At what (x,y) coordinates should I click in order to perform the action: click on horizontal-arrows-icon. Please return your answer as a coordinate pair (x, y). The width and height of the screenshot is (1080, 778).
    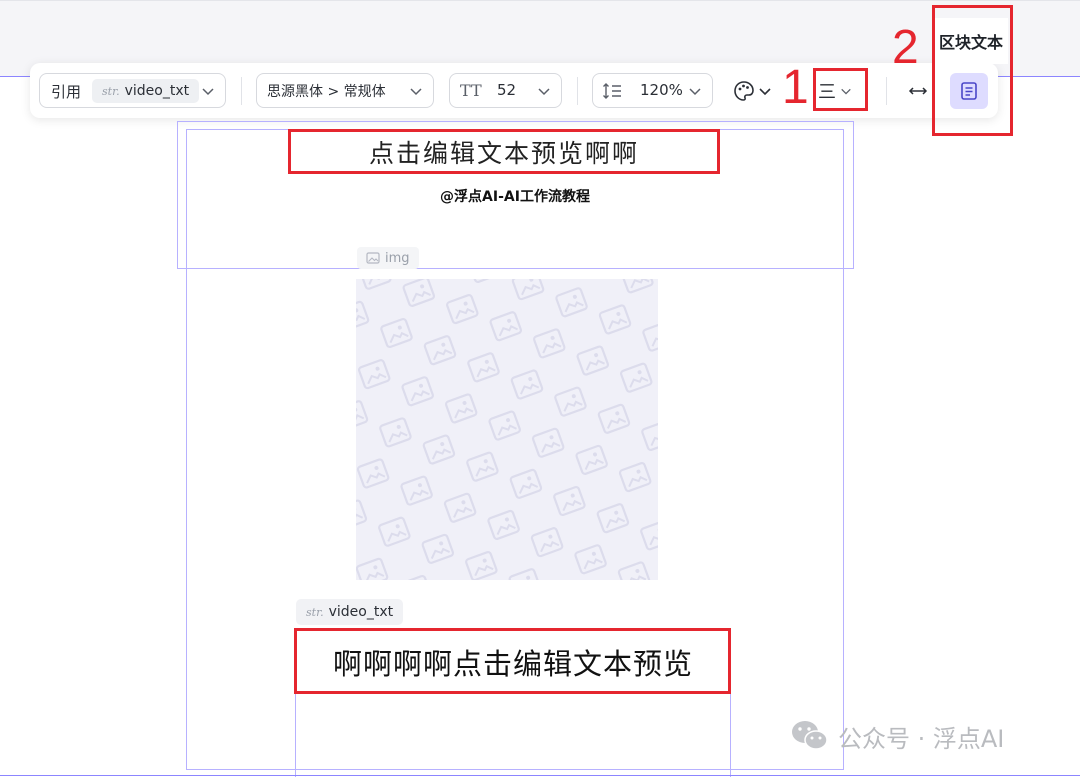
    Looking at the image, I should click on (918, 91).